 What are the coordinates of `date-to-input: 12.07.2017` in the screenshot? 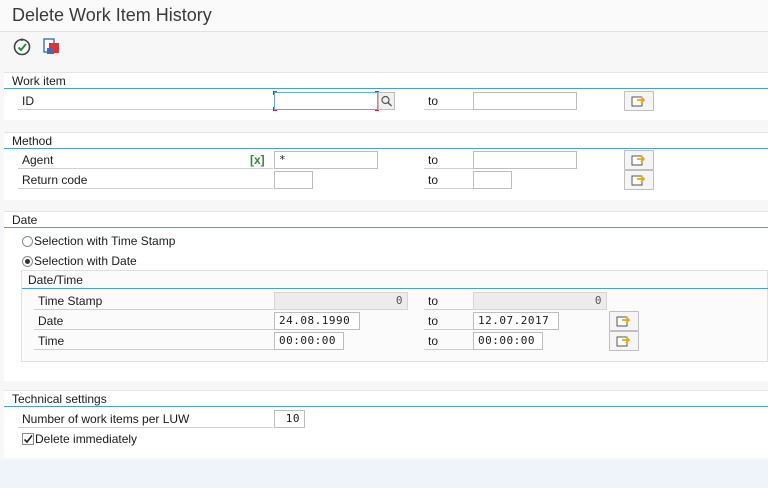 It's located at (516, 321).